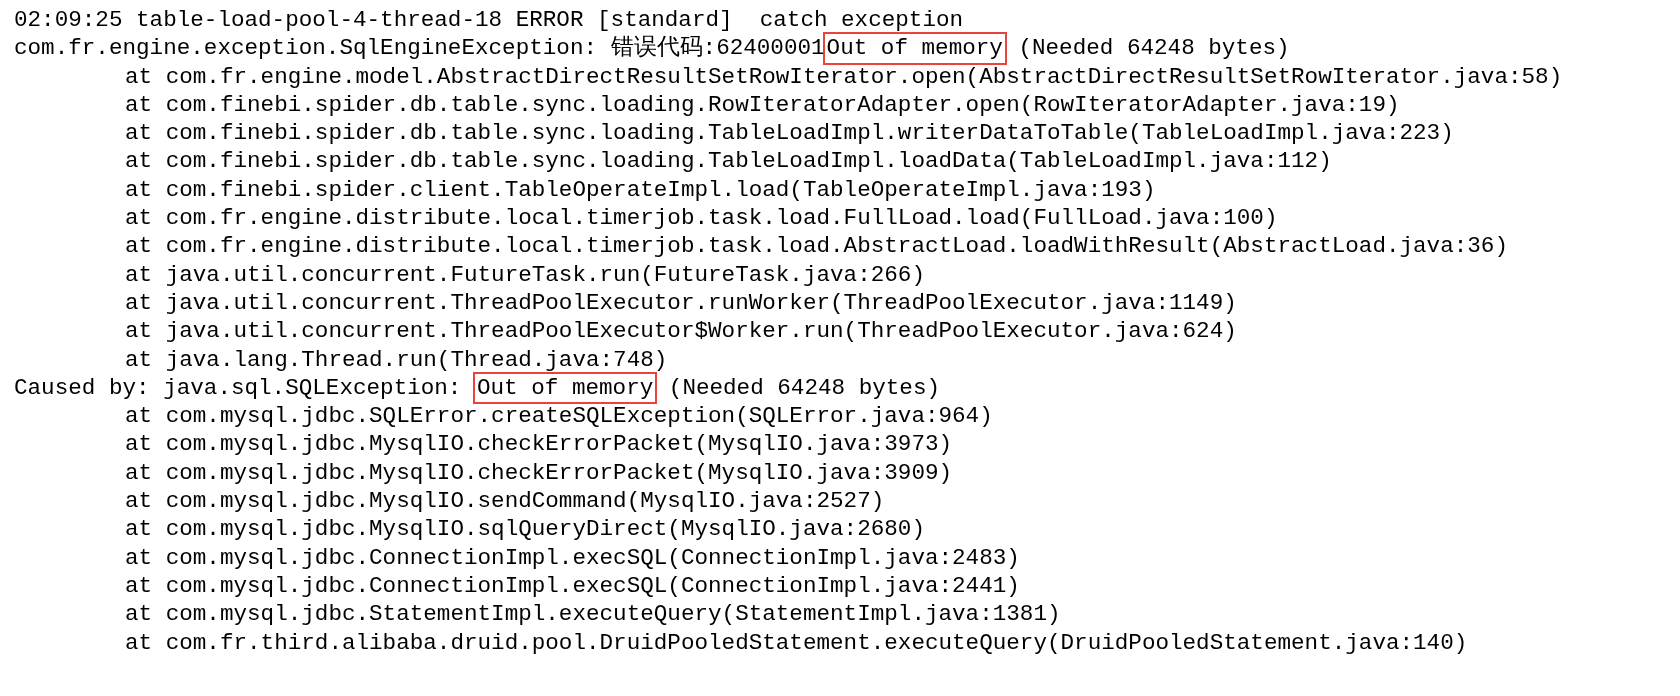  Describe the element at coordinates (843, 76) in the screenshot. I see `log-text: at com.fr.engine.model.AbstractDirectResultSetRowIterator.open(AbstractDirectResultSetRowIterator.java:58)` at that location.